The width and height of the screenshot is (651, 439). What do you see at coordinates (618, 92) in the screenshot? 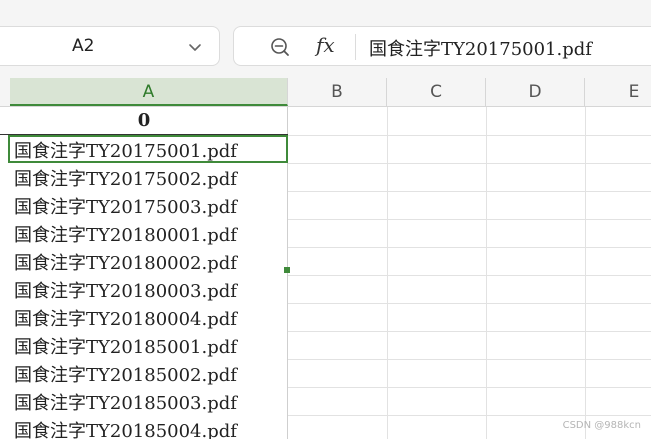
I see `column-header-e: E` at bounding box center [618, 92].